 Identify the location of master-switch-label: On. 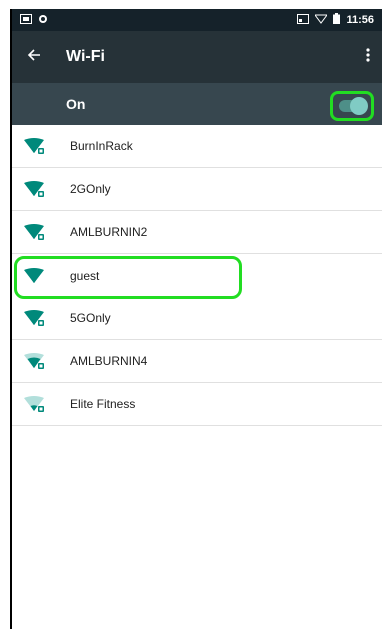
(76, 104).